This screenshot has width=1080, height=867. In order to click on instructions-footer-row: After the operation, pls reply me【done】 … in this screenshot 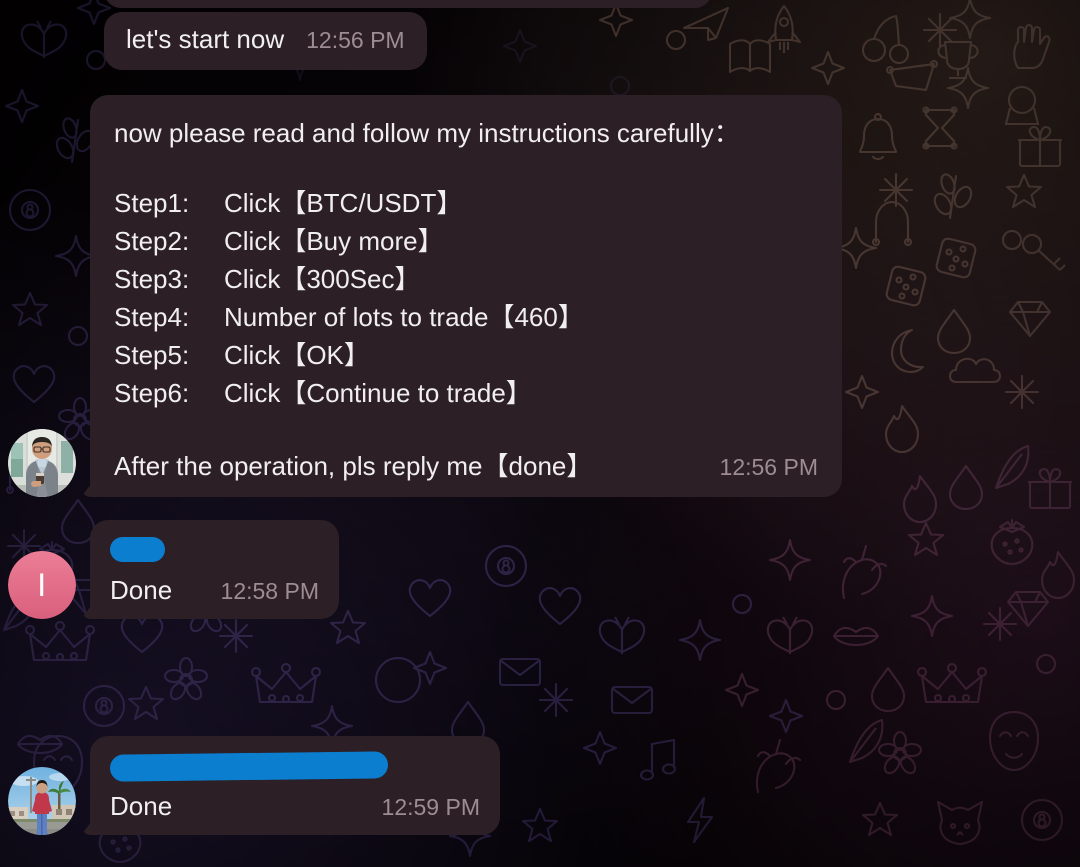, I will do `click(466, 464)`.